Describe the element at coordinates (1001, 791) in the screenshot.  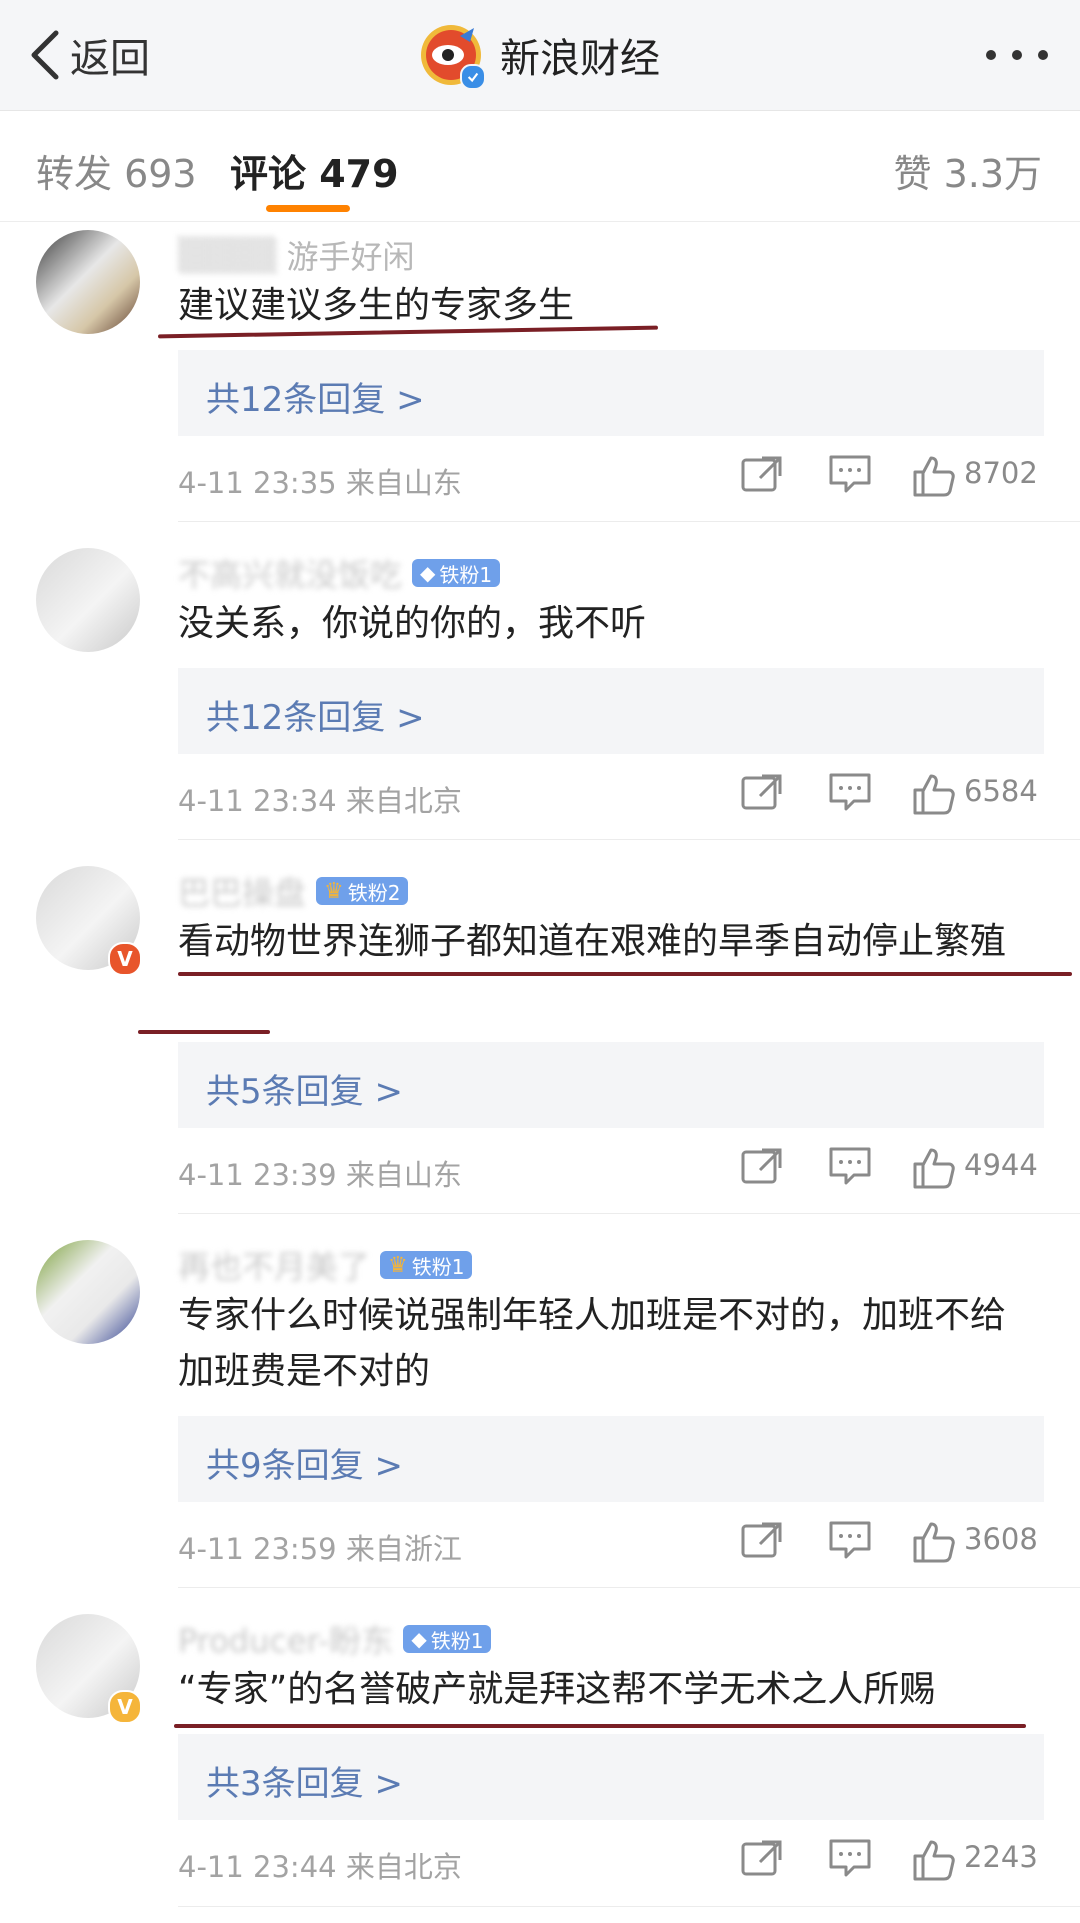
I see `like-count: 6584` at that location.